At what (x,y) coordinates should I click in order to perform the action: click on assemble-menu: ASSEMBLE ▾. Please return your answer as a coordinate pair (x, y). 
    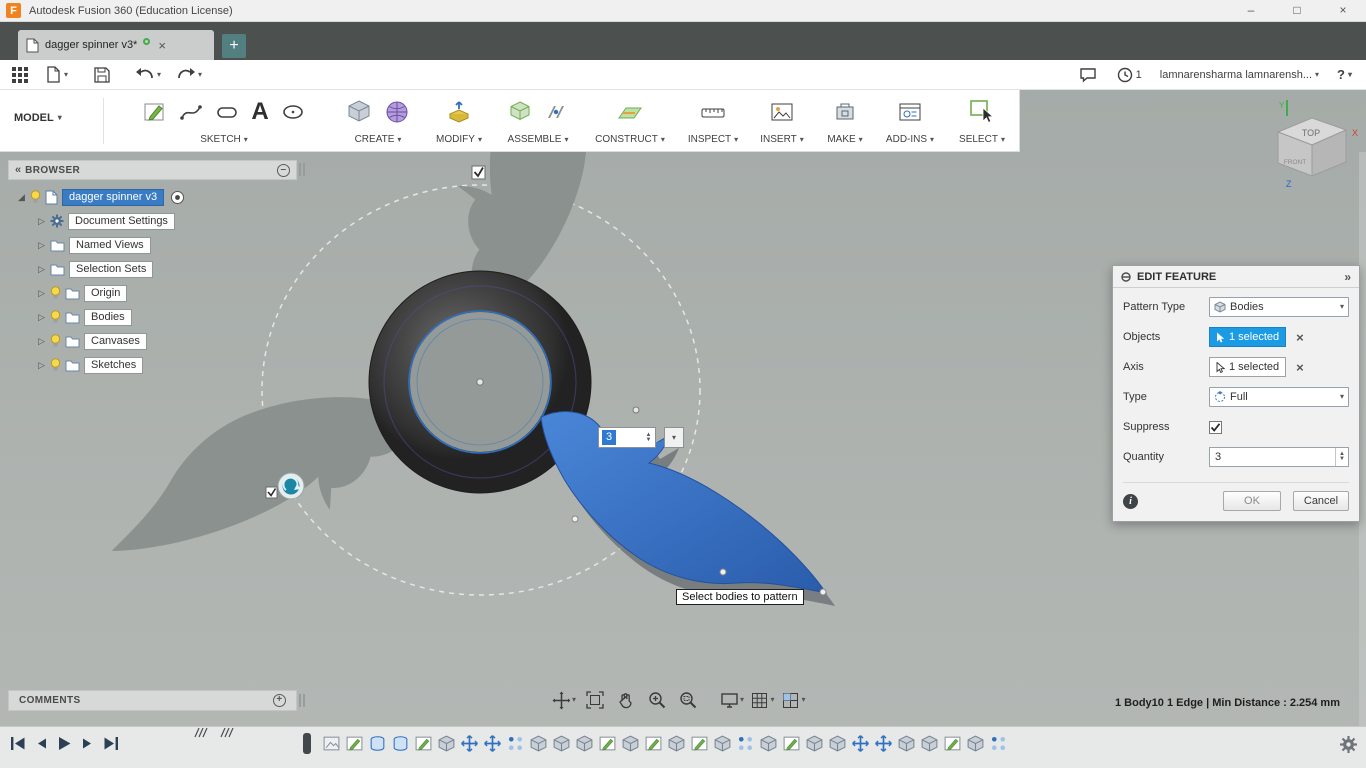
    Looking at the image, I should click on (538, 139).